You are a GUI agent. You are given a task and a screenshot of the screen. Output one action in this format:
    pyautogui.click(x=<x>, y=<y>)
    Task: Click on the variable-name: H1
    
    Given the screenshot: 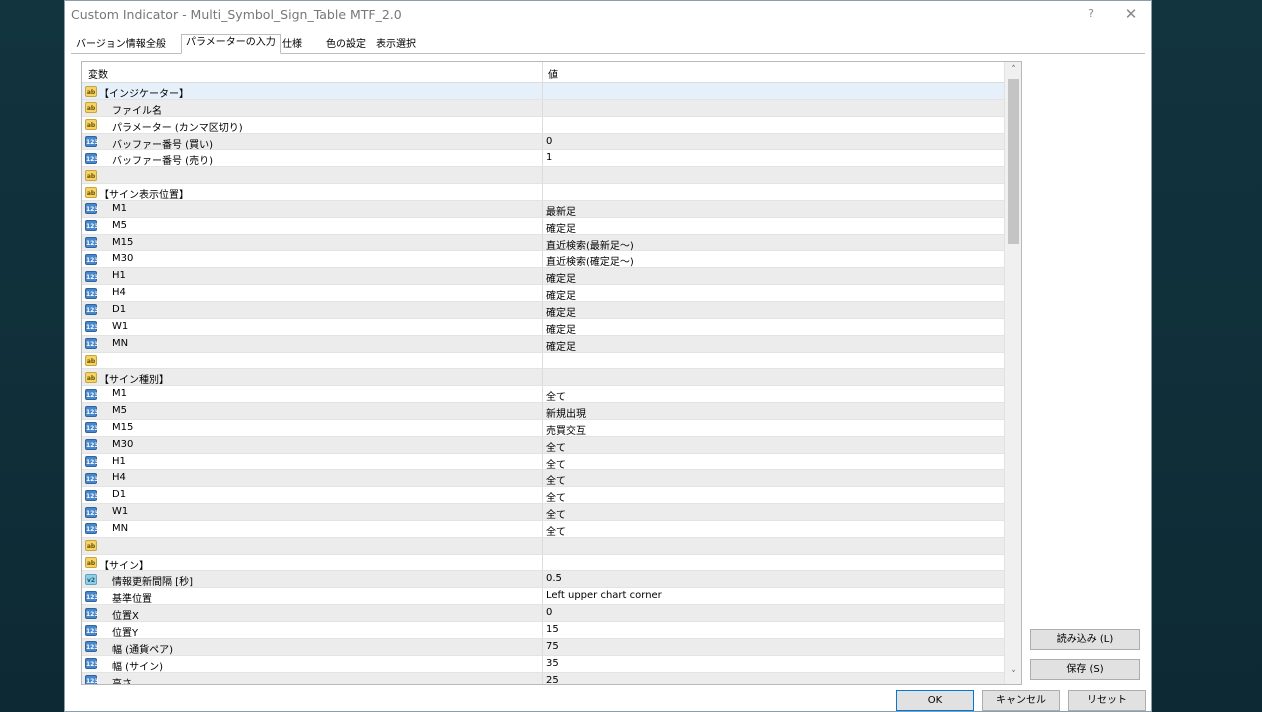 What is the action you would take?
    pyautogui.click(x=119, y=461)
    